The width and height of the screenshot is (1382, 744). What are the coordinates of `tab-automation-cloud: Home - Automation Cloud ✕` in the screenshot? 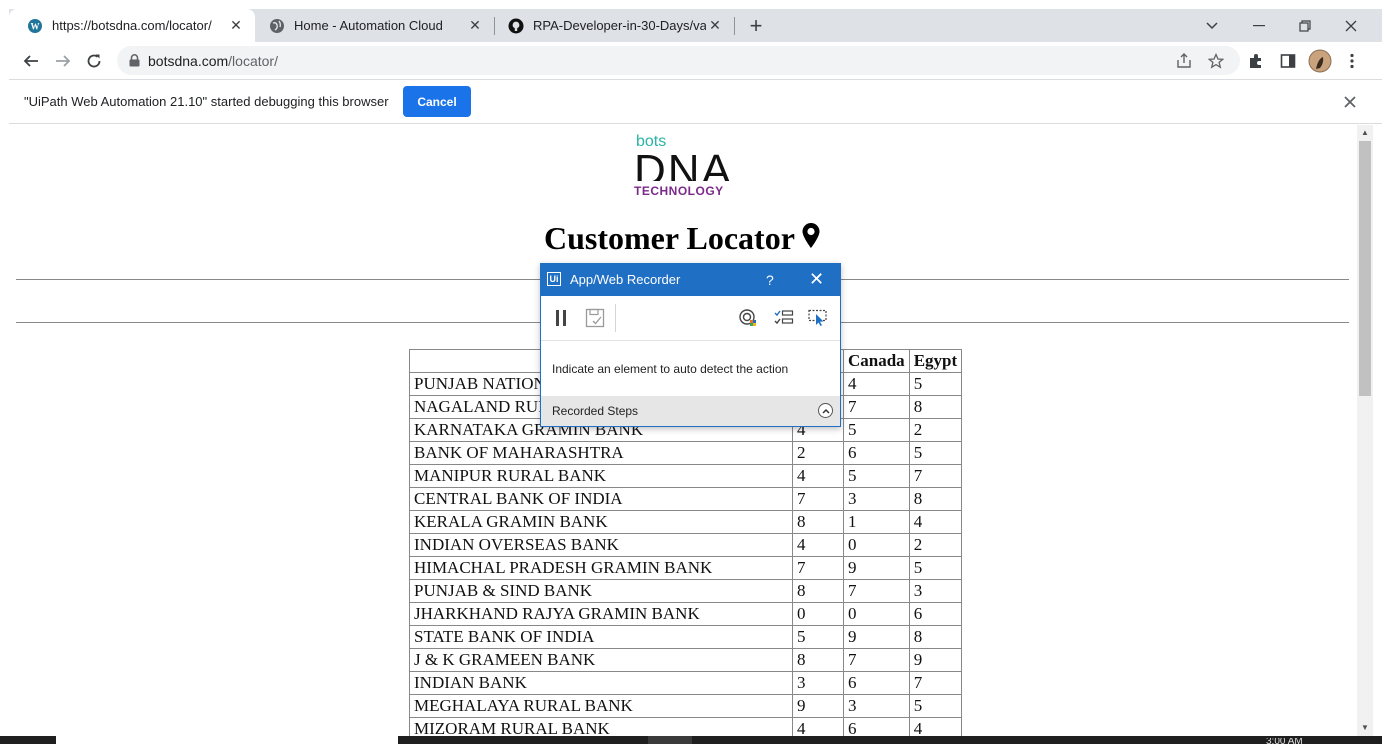 It's located at (372, 25).